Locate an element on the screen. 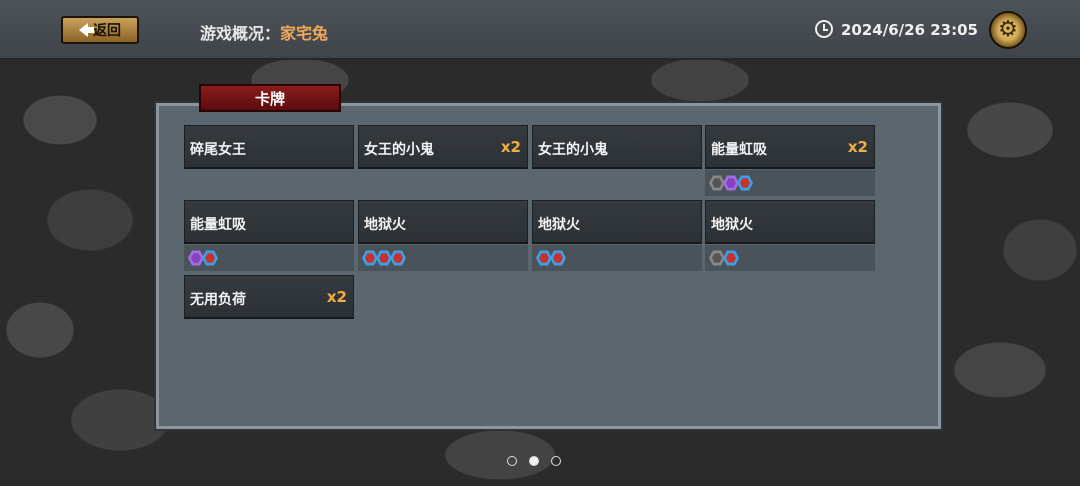 Image resolution: width=1080 pixels, height=486 pixels. card-item: 能量虹吸 x2 is located at coordinates (790, 147).